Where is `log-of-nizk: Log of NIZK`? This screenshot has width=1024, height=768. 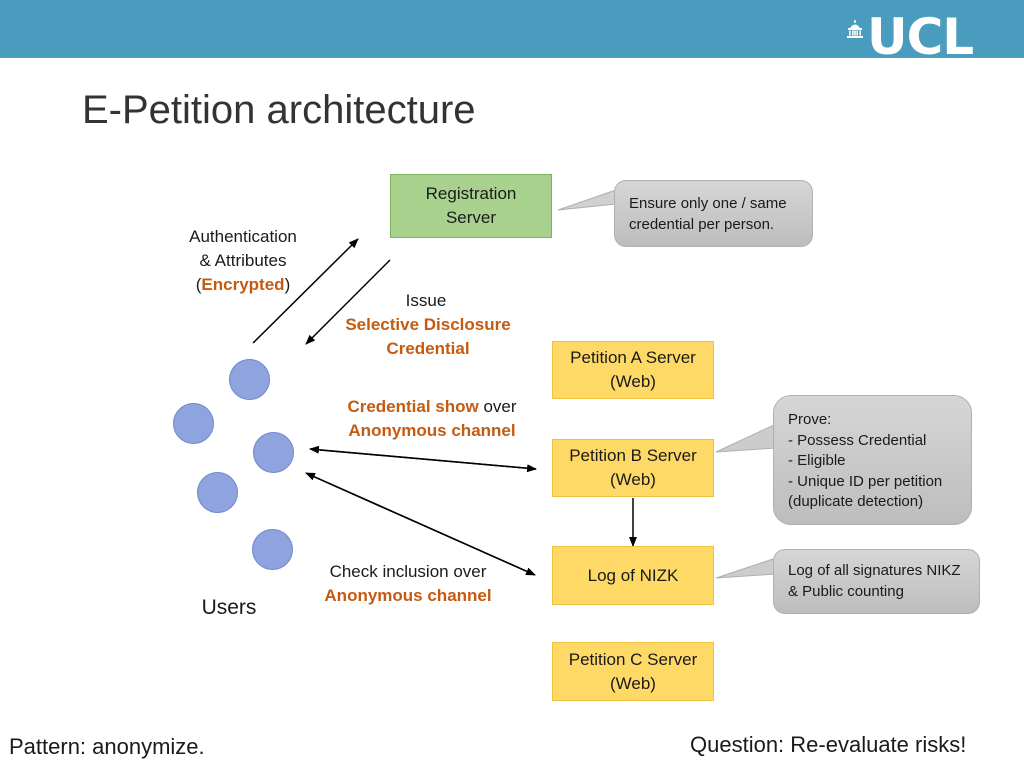
log-of-nizk: Log of NIZK is located at coordinates (633, 575).